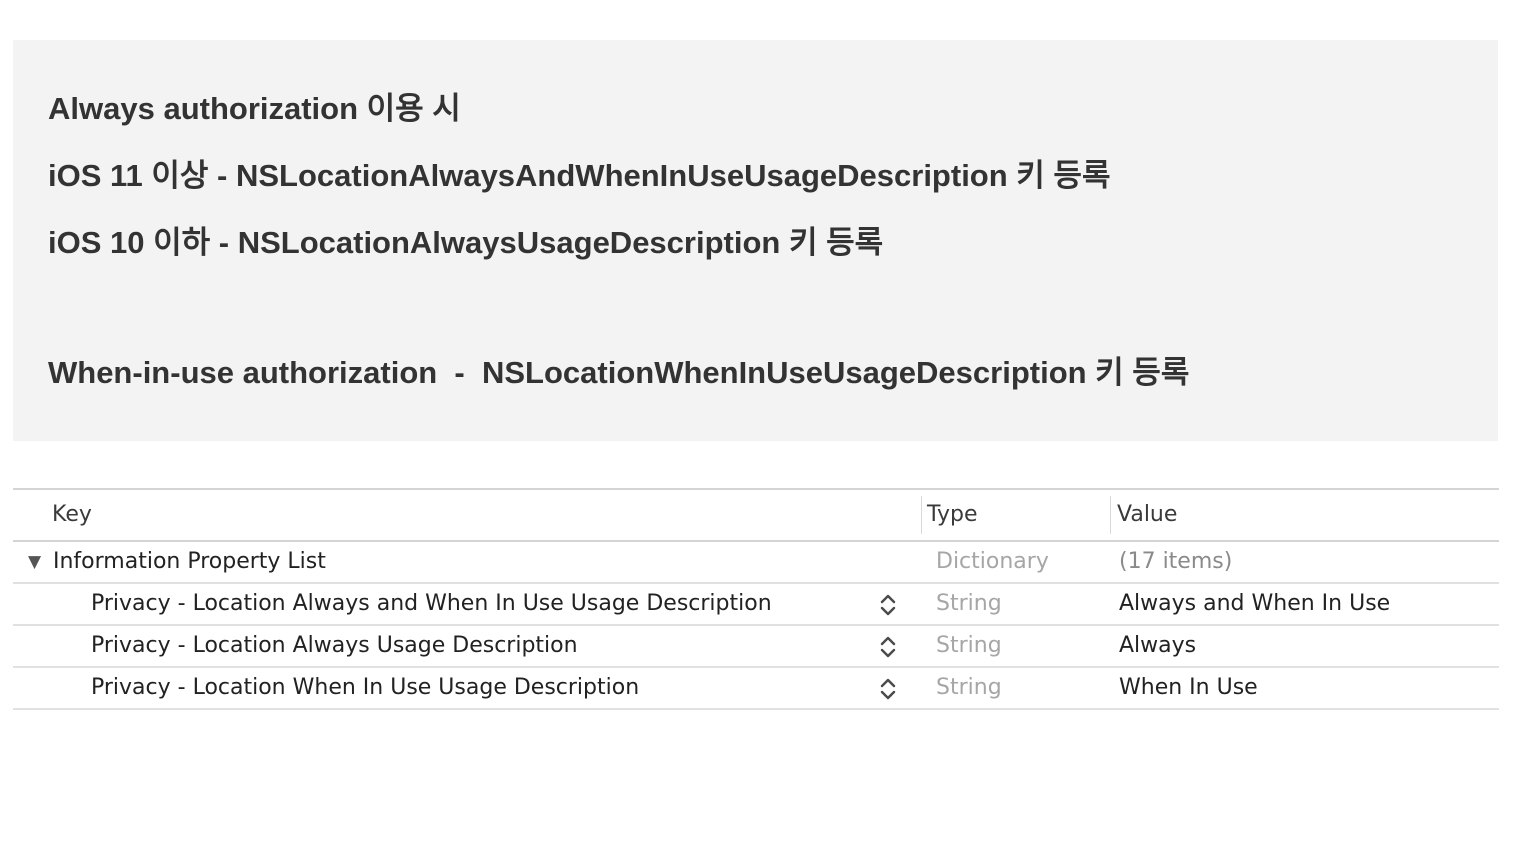 This screenshot has height=856, width=1540. What do you see at coordinates (1254, 604) in the screenshot?
I see `row-value: Always and When In Use` at bounding box center [1254, 604].